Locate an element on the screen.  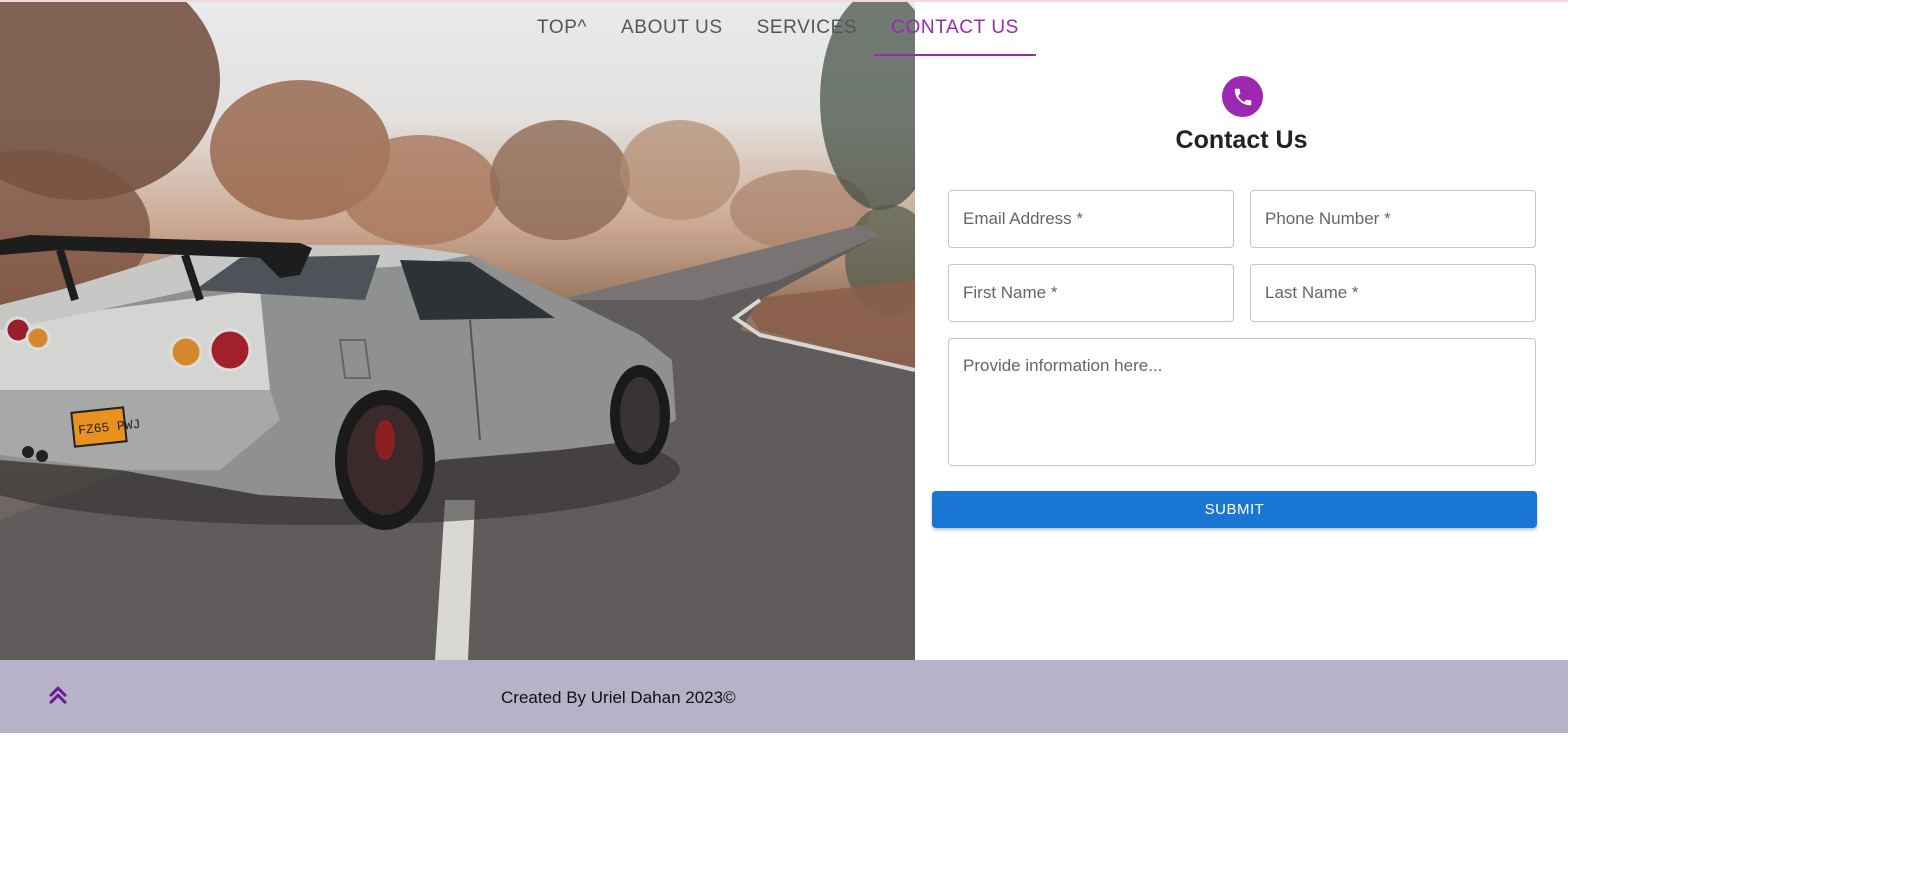
nav-top: TOP^ is located at coordinates (562, 28).